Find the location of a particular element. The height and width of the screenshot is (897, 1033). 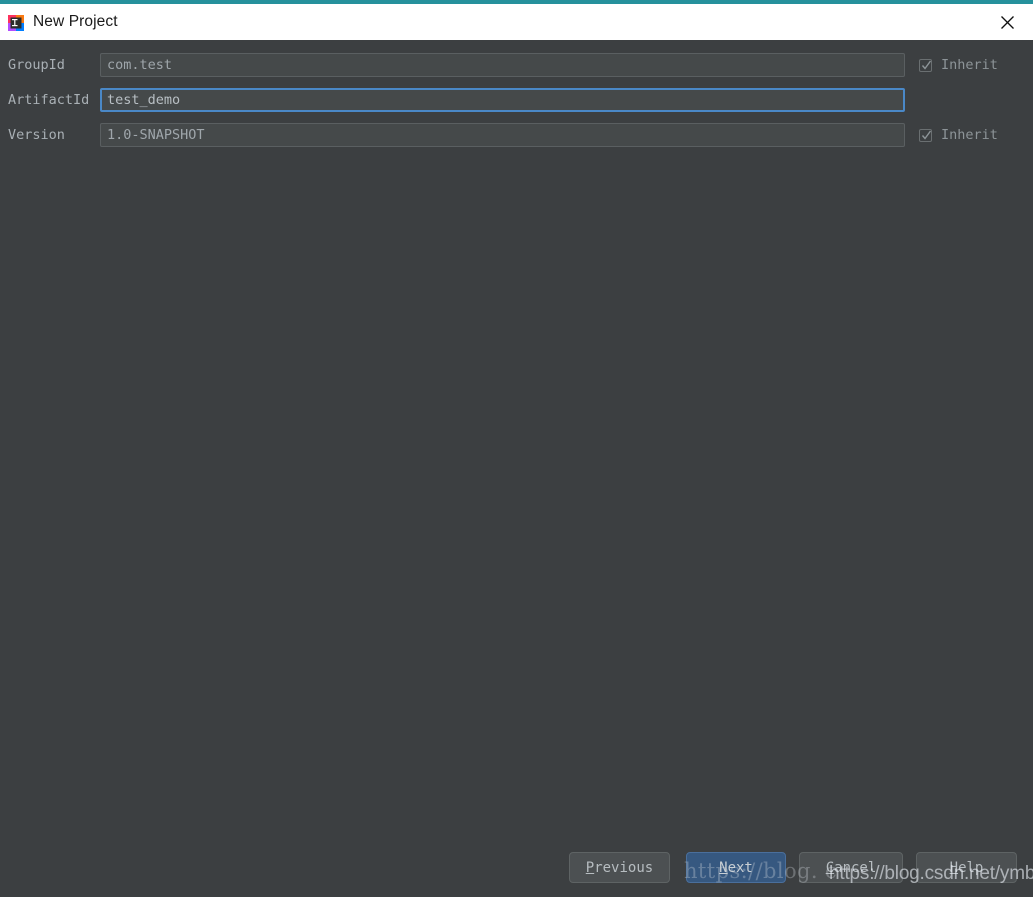

version-inherit-label: Inherit is located at coordinates (969, 135).